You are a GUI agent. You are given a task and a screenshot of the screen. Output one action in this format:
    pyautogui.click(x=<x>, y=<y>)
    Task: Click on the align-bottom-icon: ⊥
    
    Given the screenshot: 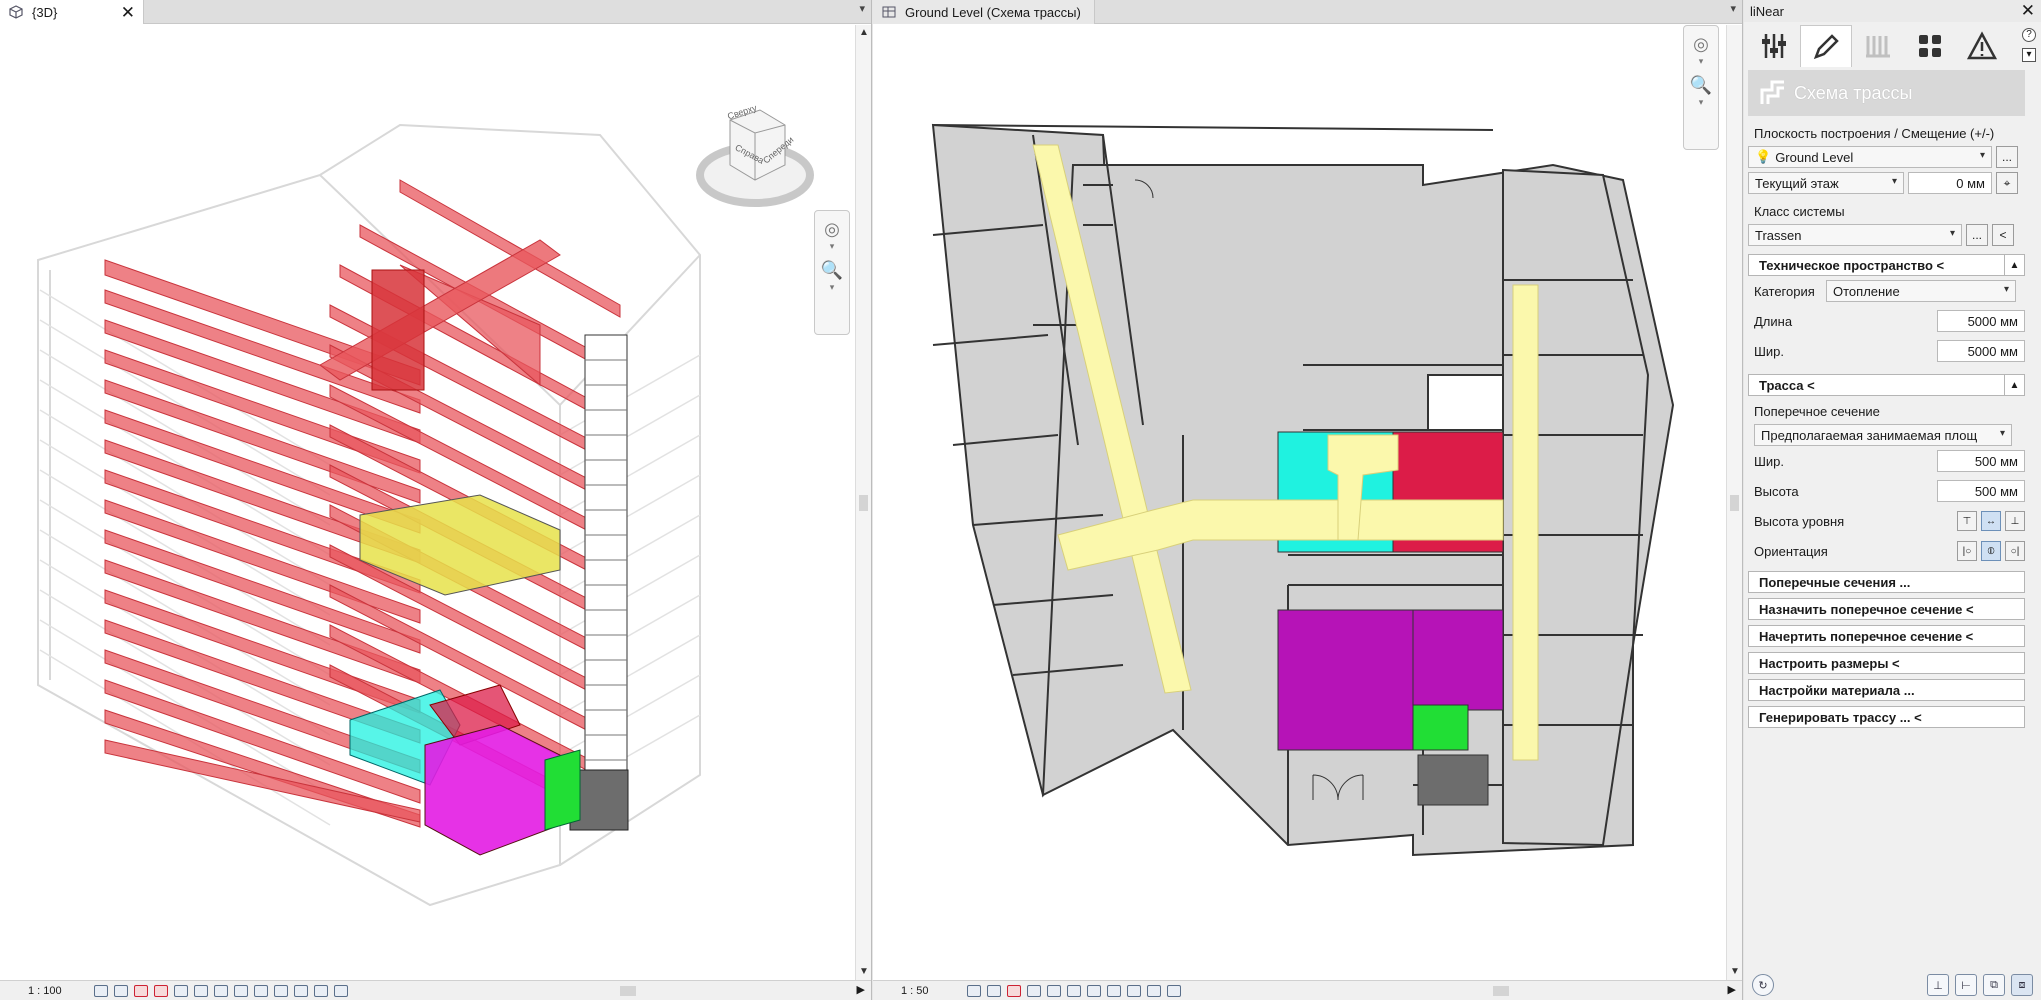 What is the action you would take?
    pyautogui.click(x=2015, y=521)
    